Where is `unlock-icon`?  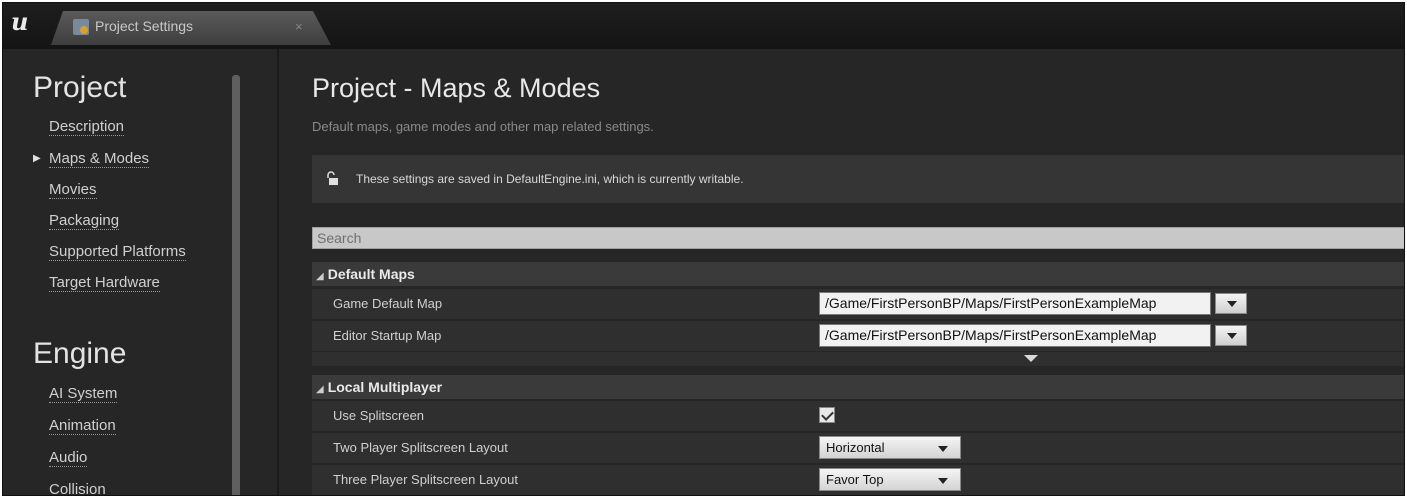 unlock-icon is located at coordinates (332, 178).